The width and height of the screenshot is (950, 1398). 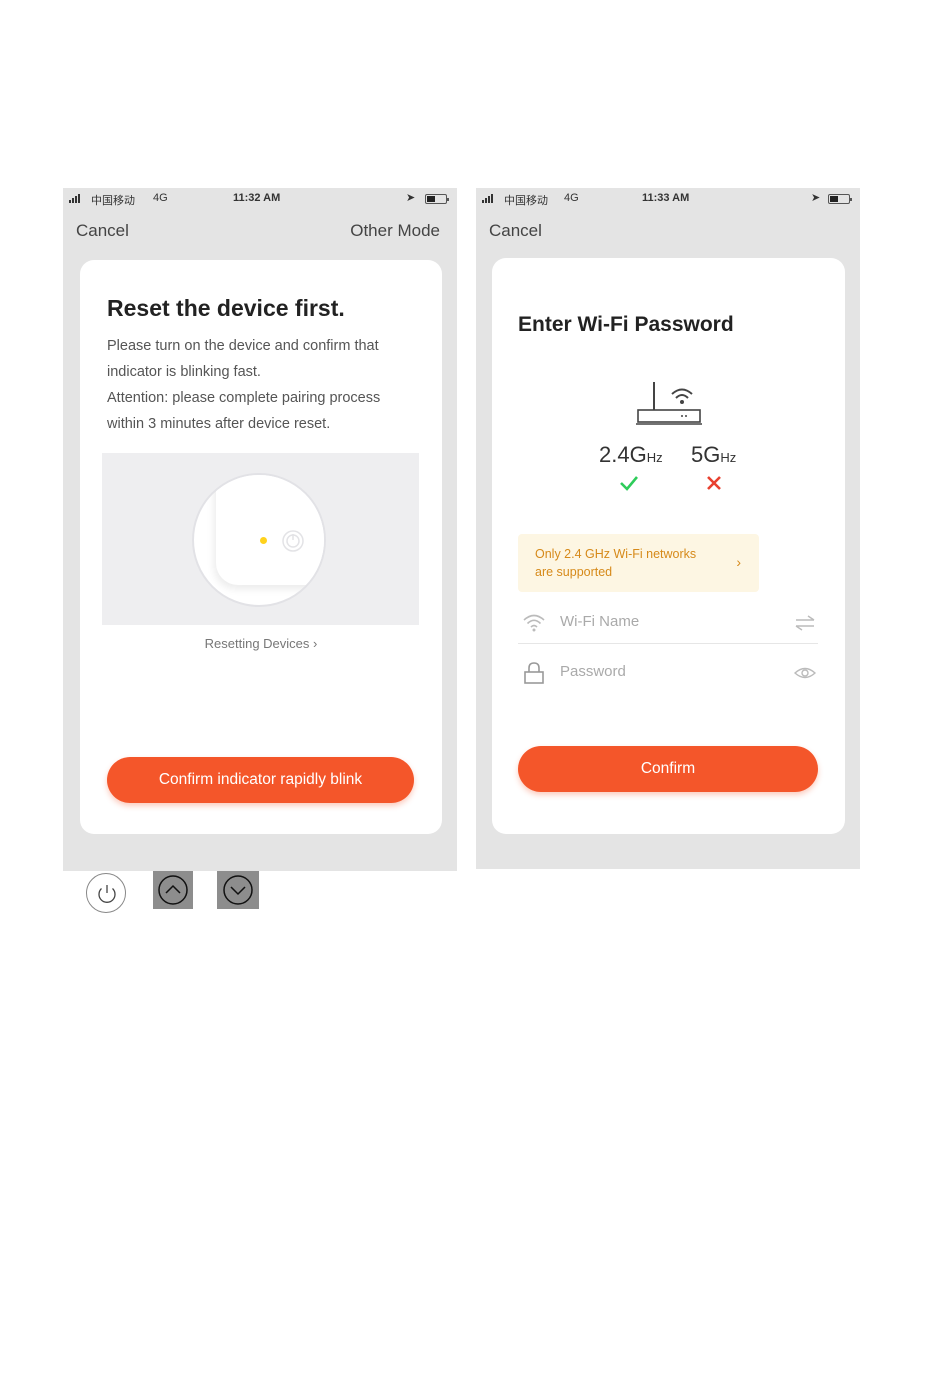 What do you see at coordinates (263, 540) in the screenshot?
I see `indicator-light` at bounding box center [263, 540].